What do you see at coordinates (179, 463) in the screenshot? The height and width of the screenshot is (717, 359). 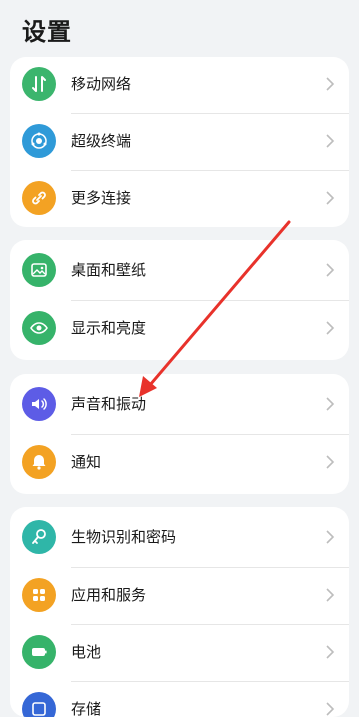 I see `settings-item-notifications: 通知` at bounding box center [179, 463].